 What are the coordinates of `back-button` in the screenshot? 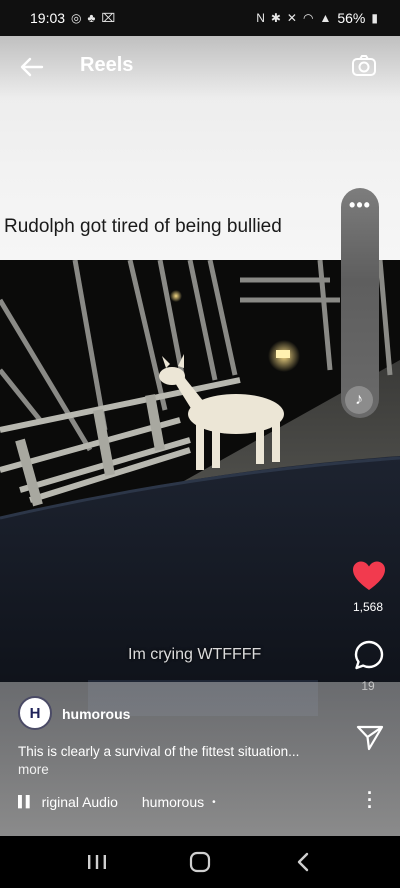 It's located at (32, 67).